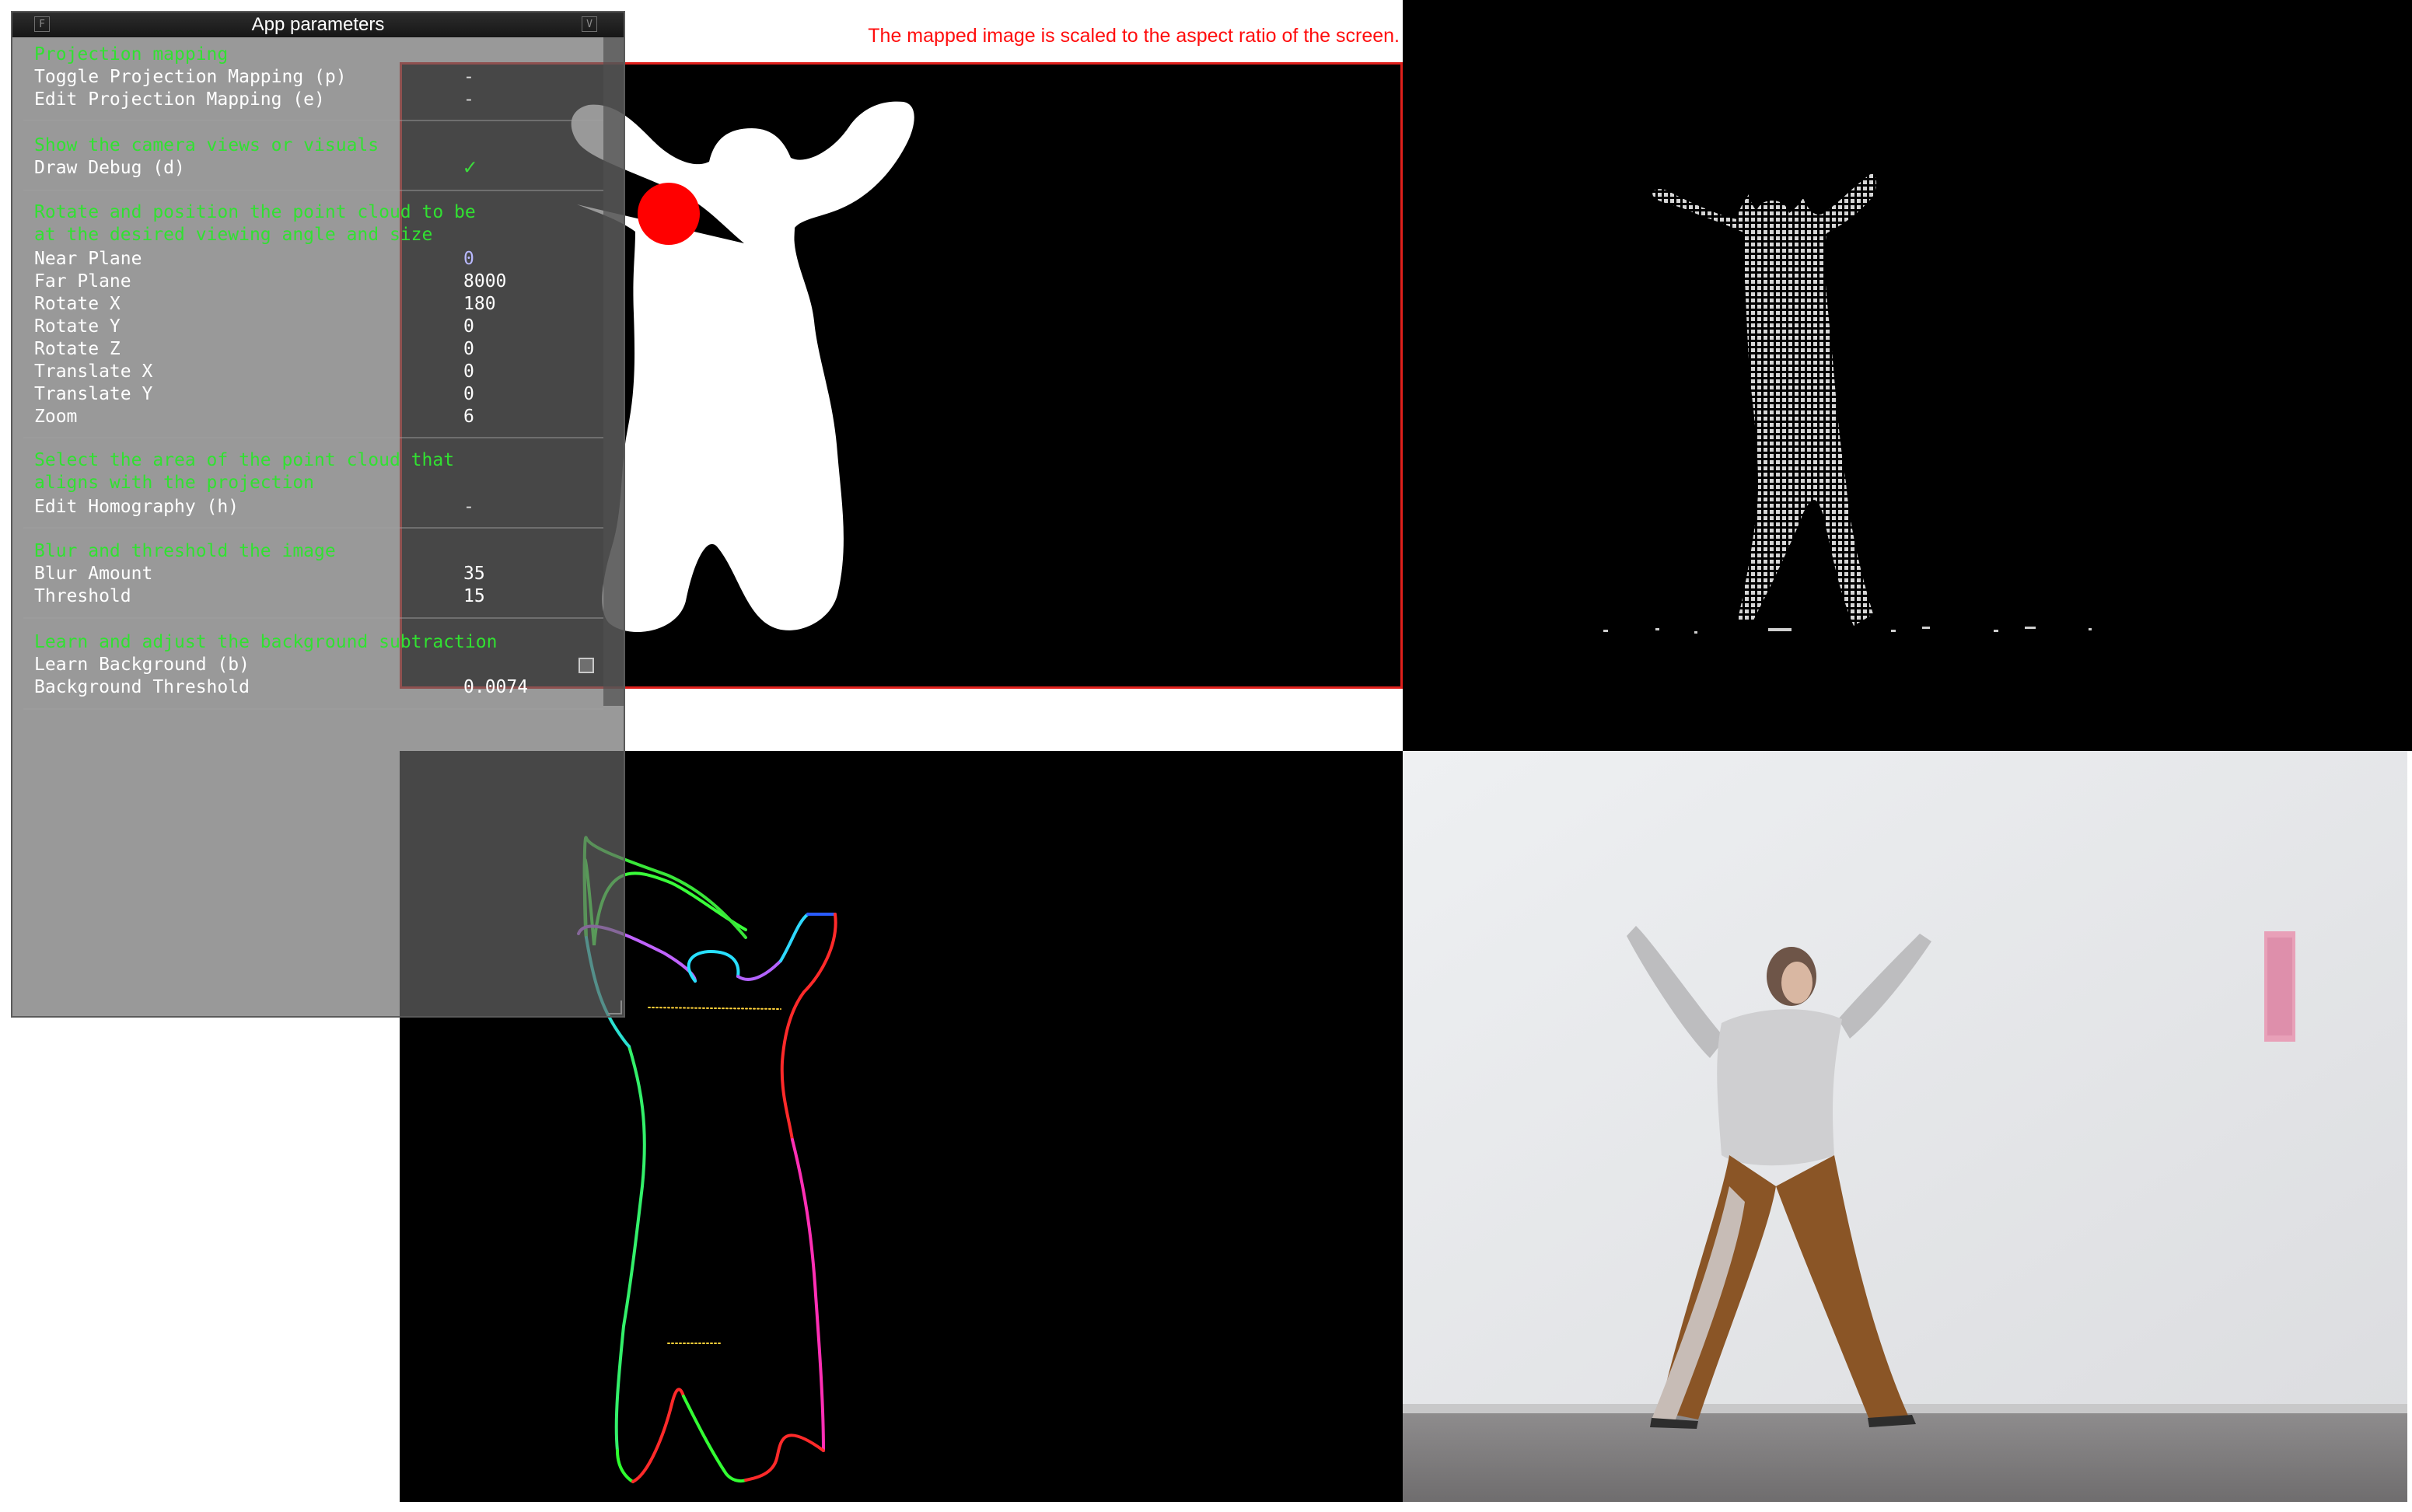  Describe the element at coordinates (185, 551) in the screenshot. I see `section-heading-blur-threshold: Blur and threshold the image` at that location.